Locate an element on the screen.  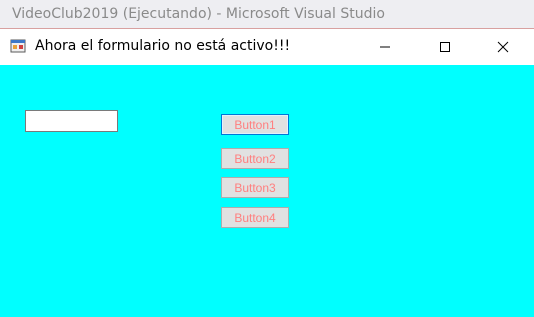
maximize-button is located at coordinates (445, 47).